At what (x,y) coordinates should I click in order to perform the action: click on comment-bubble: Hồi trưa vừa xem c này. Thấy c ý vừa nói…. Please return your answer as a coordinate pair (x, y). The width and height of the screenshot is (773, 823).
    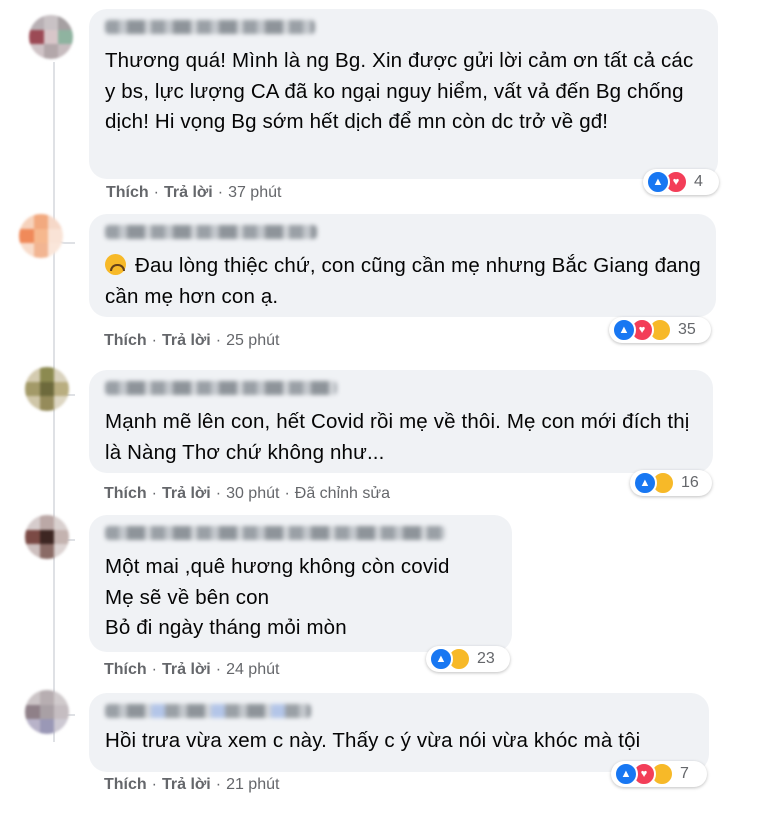
    Looking at the image, I should click on (399, 732).